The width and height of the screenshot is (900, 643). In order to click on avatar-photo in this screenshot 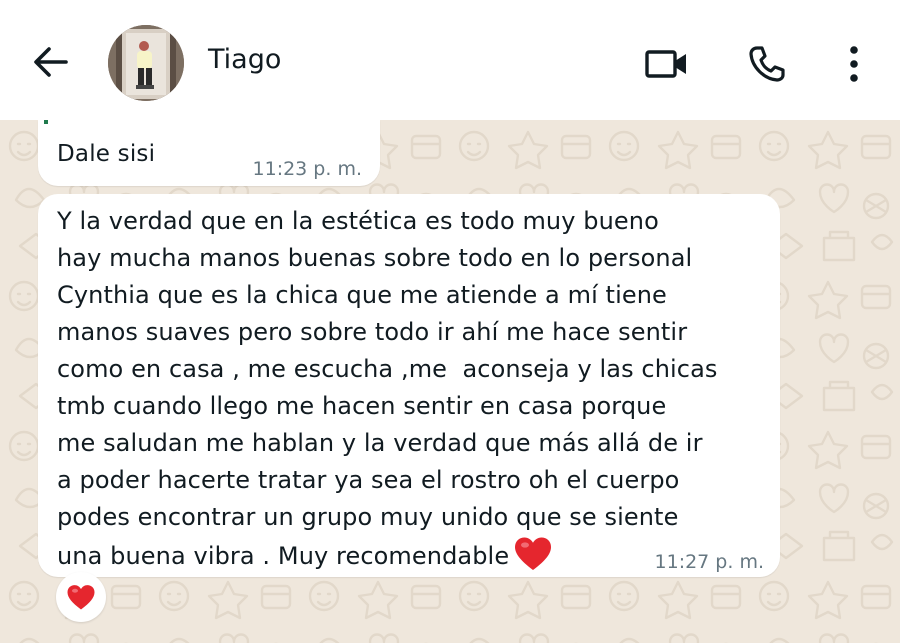, I will do `click(146, 63)`.